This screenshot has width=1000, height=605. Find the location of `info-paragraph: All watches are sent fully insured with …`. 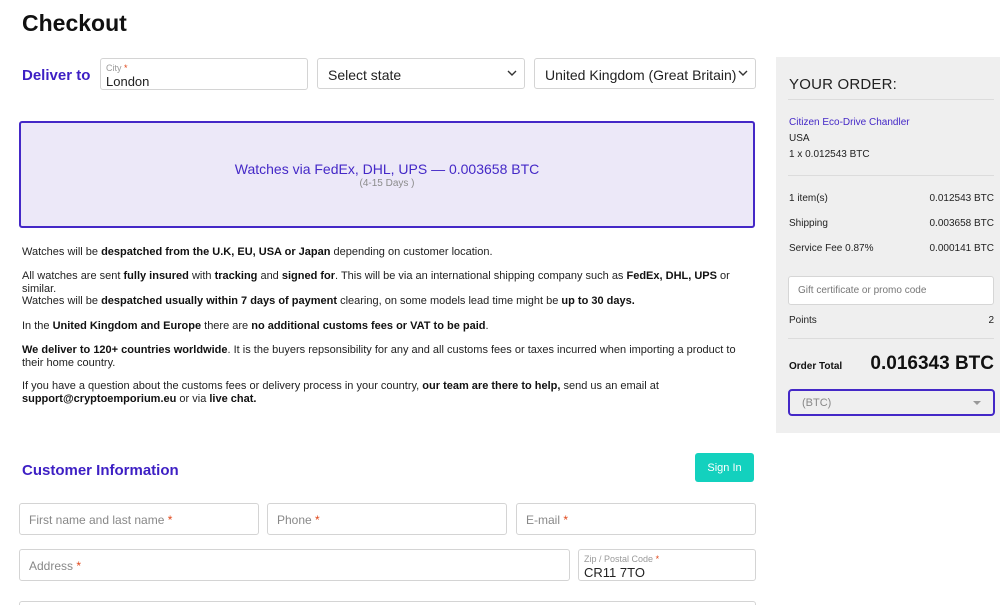

info-paragraph: All watches are sent fully insured with … is located at coordinates (376, 282).